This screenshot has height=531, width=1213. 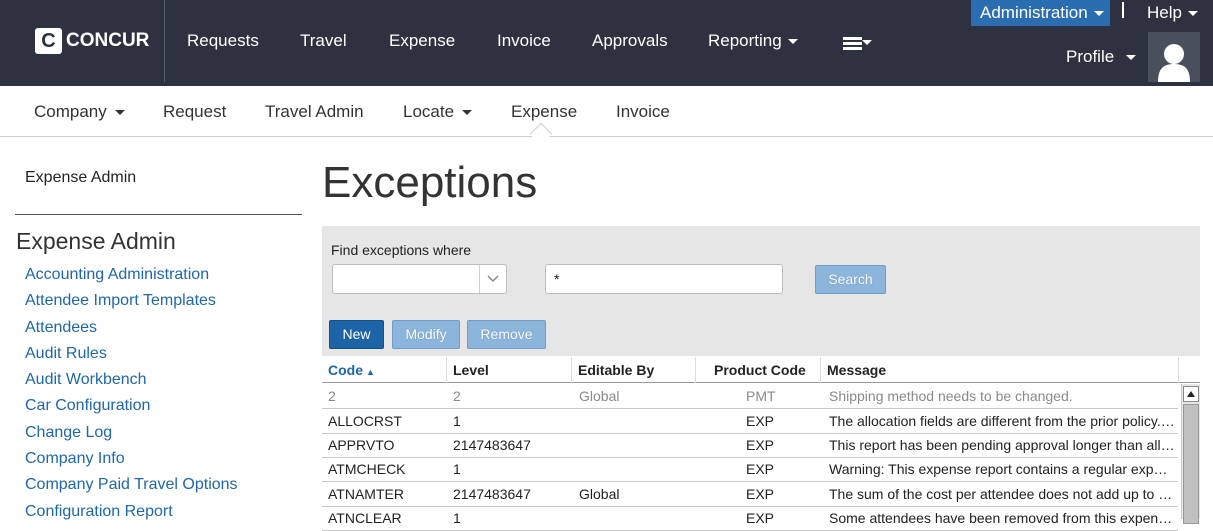 I want to click on sidebar-item-car-configuration: Car Configuration, so click(x=131, y=409).